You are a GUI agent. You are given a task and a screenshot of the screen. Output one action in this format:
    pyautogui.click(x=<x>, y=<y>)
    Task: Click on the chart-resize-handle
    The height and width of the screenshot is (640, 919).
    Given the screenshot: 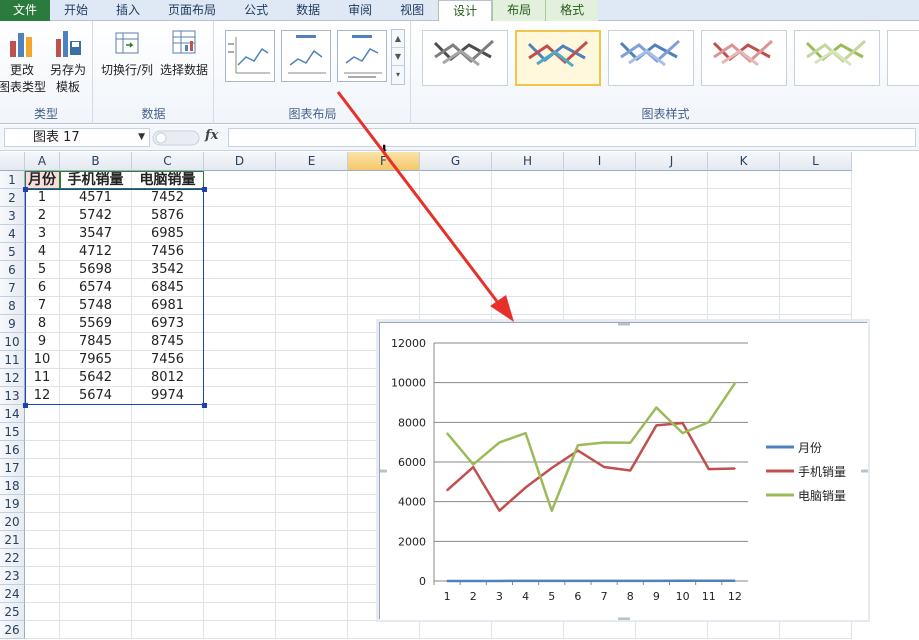 What is the action you would take?
    pyautogui.click(x=867, y=471)
    